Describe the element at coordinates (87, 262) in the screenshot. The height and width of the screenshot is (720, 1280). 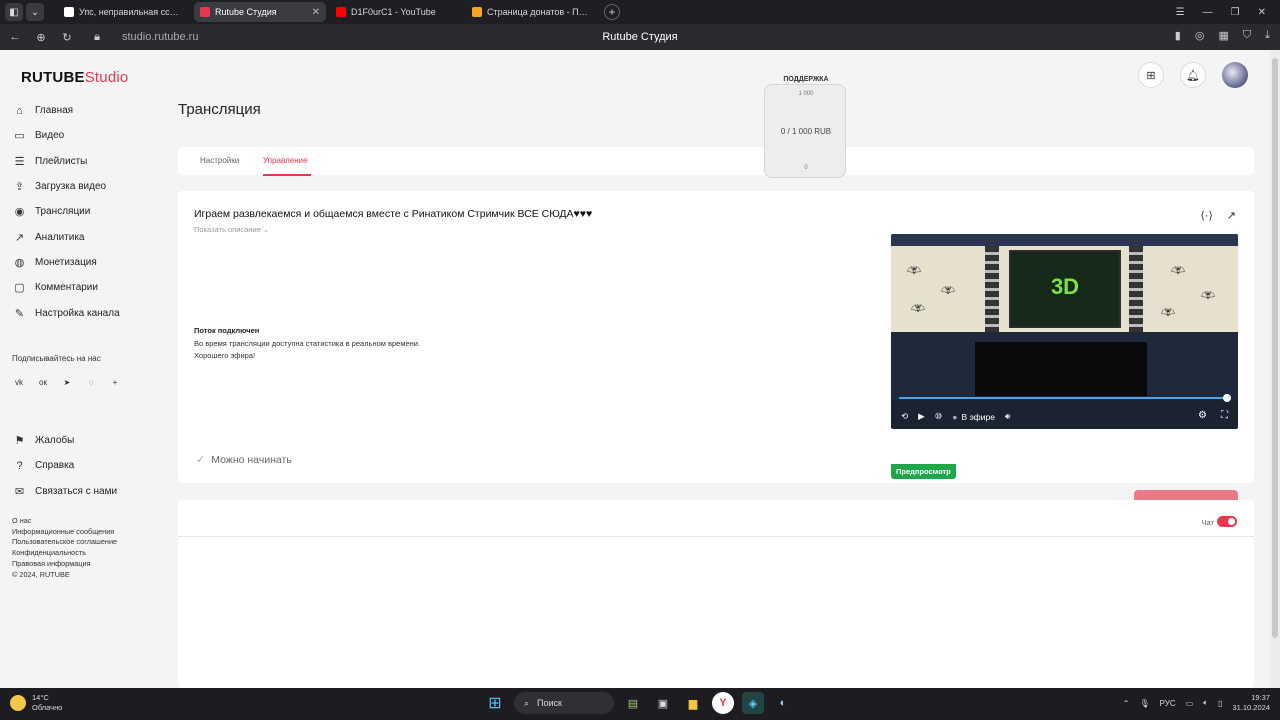
I see `sidebar-item: ◍ Монетизация` at that location.